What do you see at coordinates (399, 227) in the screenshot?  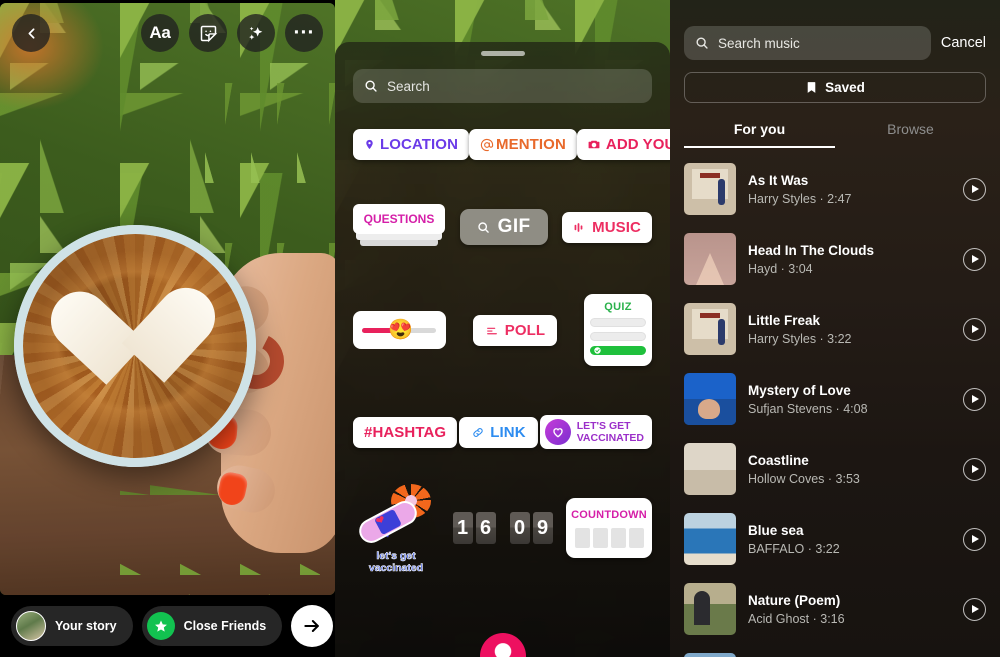 I see `sticker-questions: QUESTIONS` at bounding box center [399, 227].